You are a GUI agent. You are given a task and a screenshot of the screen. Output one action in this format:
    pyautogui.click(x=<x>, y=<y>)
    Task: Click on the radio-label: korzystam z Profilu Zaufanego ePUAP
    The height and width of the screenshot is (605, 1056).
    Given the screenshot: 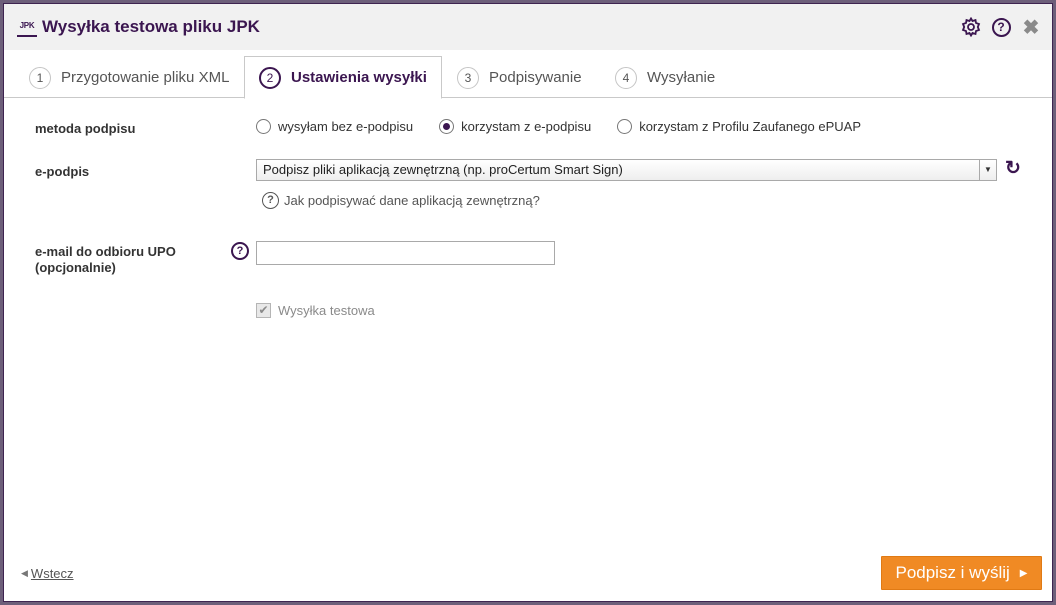 What is the action you would take?
    pyautogui.click(x=750, y=126)
    